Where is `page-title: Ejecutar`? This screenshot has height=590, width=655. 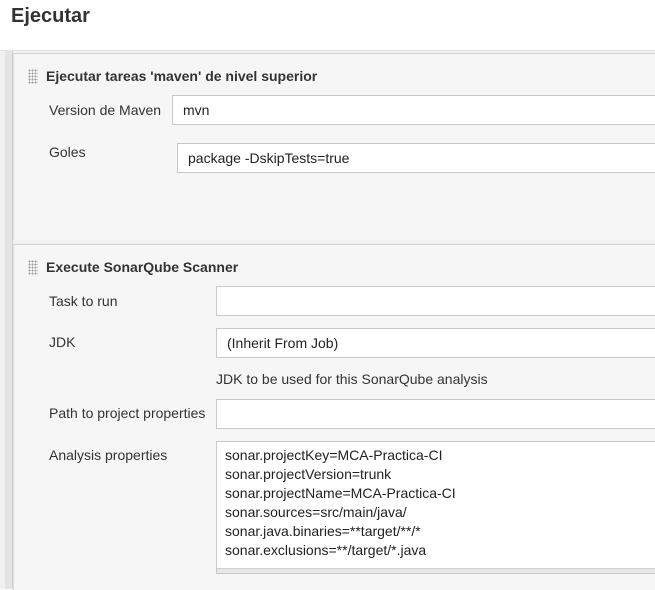 page-title: Ejecutar is located at coordinates (50, 16).